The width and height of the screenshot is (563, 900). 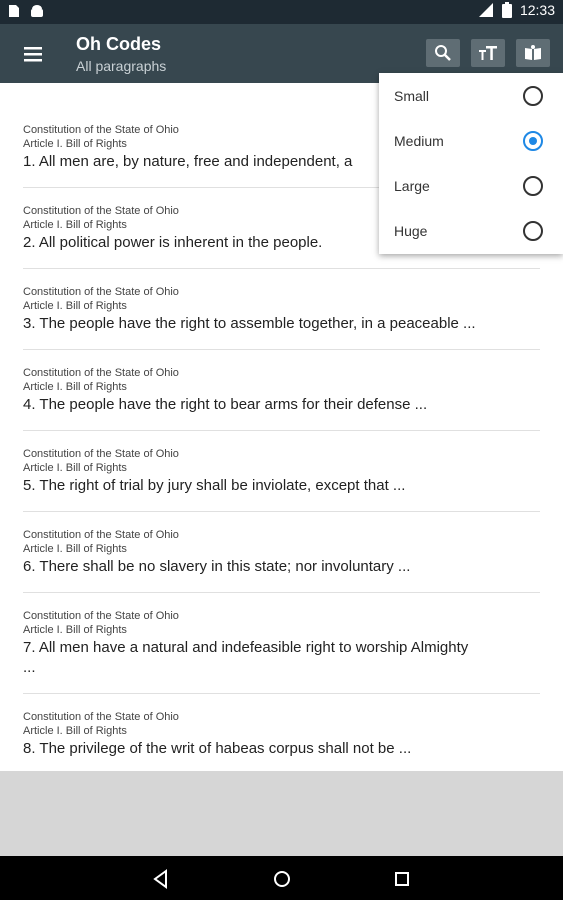 I want to click on text-size-menu: Small Medium Large Huge, so click(x=471, y=163).